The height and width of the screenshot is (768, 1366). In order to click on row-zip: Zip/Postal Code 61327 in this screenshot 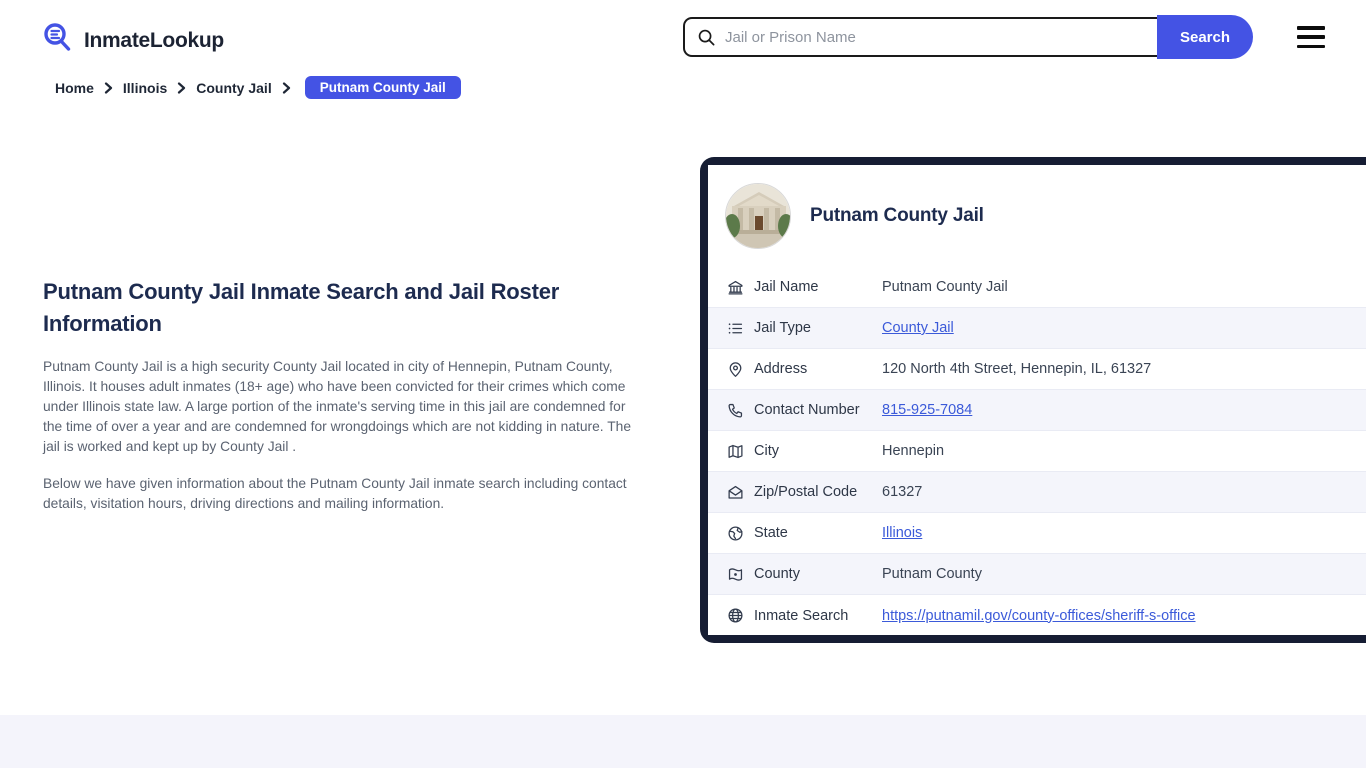, I will do `click(1037, 492)`.